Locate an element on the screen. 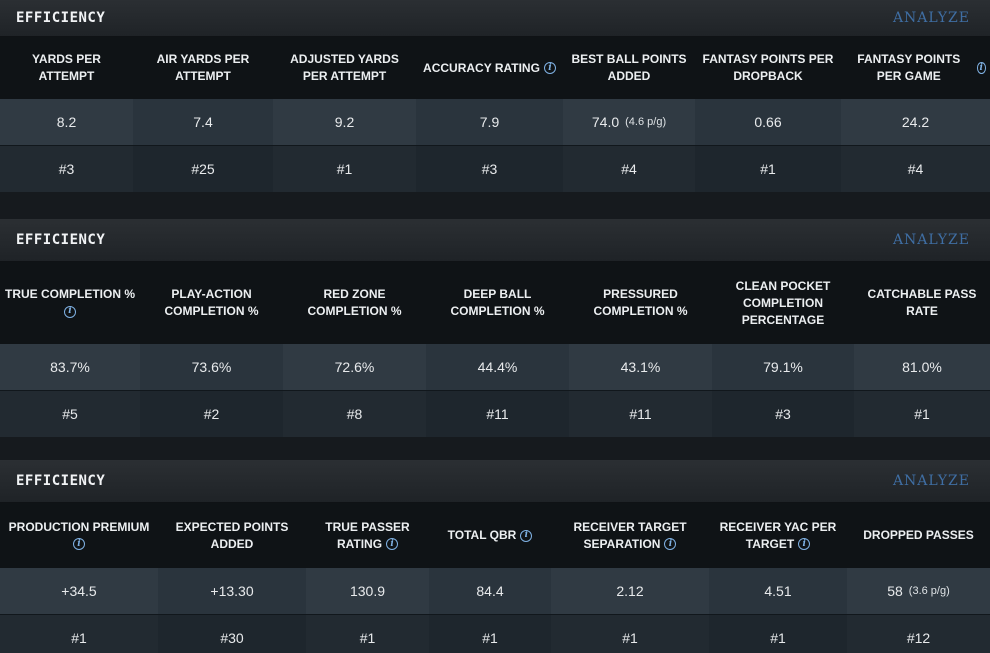 Image resolution: width=990 pixels, height=653 pixels. column-header: FANTASY POINTS PER GAME i is located at coordinates (915, 68).